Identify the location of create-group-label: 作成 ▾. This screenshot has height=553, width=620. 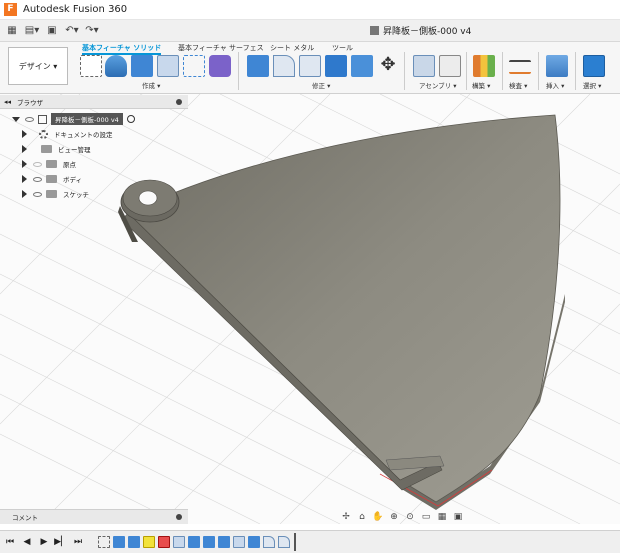
(151, 85).